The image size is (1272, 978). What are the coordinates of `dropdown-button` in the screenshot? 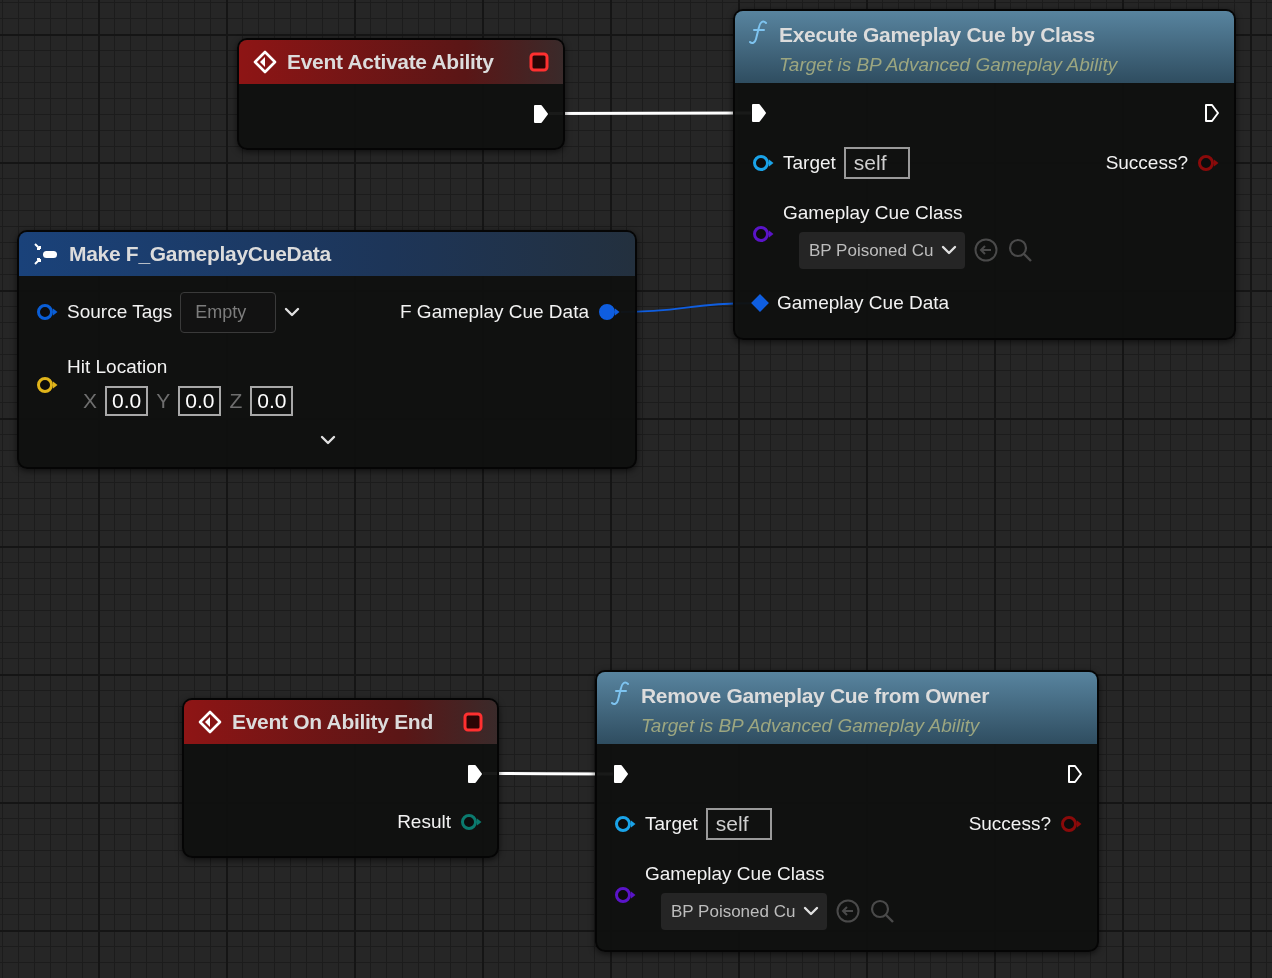 It's located at (292, 312).